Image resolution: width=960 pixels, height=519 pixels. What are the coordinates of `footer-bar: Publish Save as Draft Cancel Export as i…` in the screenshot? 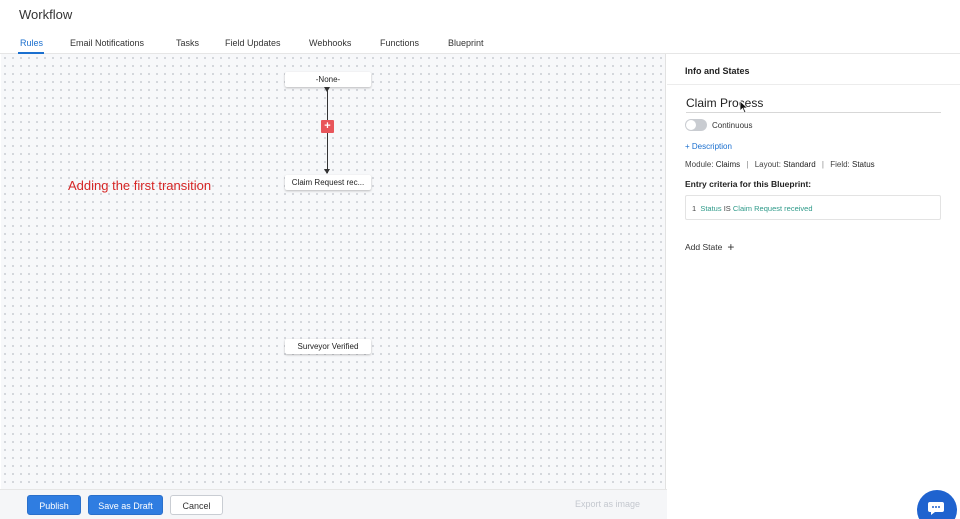 It's located at (334, 504).